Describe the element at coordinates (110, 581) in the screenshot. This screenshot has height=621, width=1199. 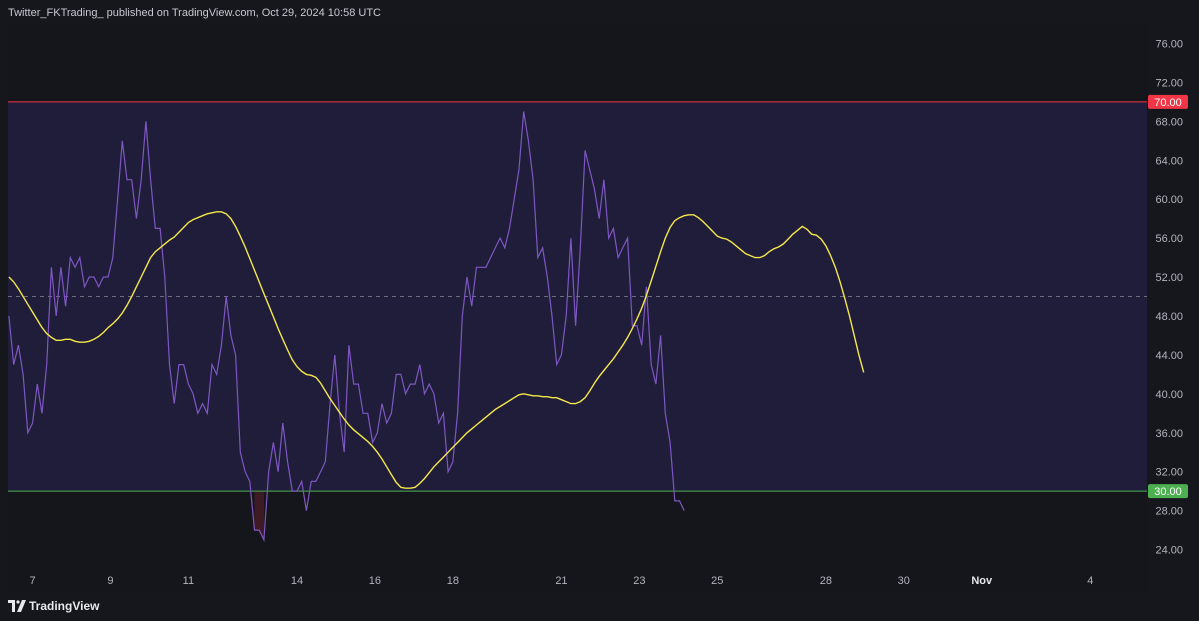
I see `x-tick-label: 9` at that location.